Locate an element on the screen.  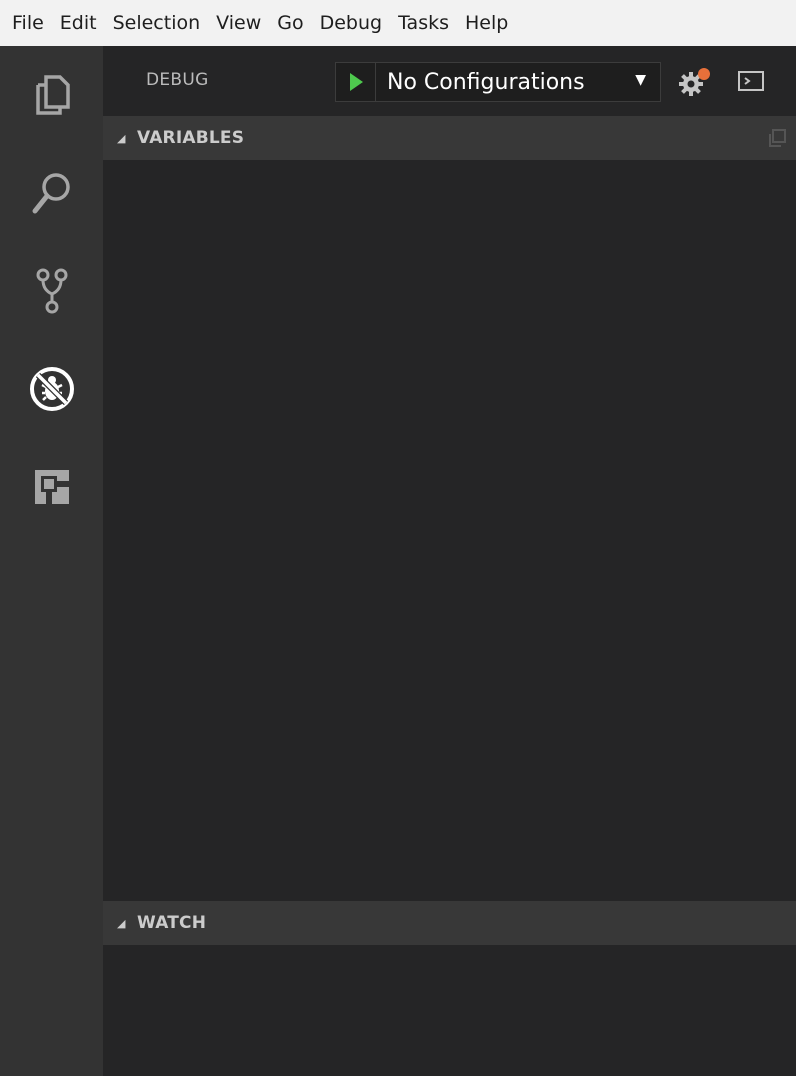
debug-console-button is located at coordinates (753, 83).